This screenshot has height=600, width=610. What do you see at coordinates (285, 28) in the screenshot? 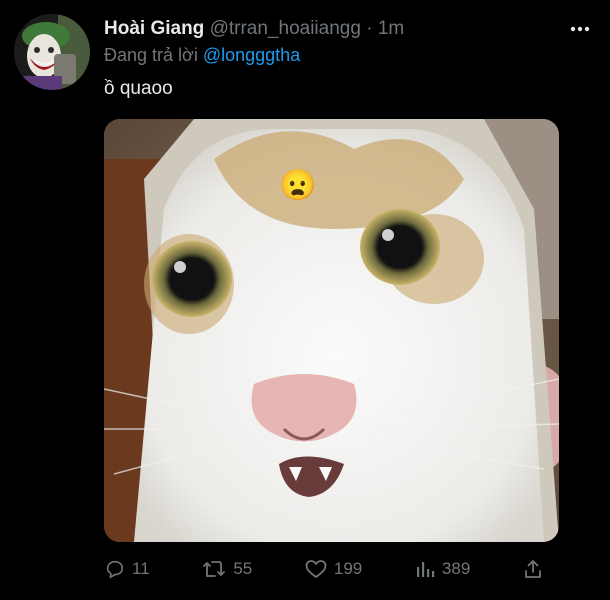
I see `user-handle: @trran_hoaiiangg` at bounding box center [285, 28].